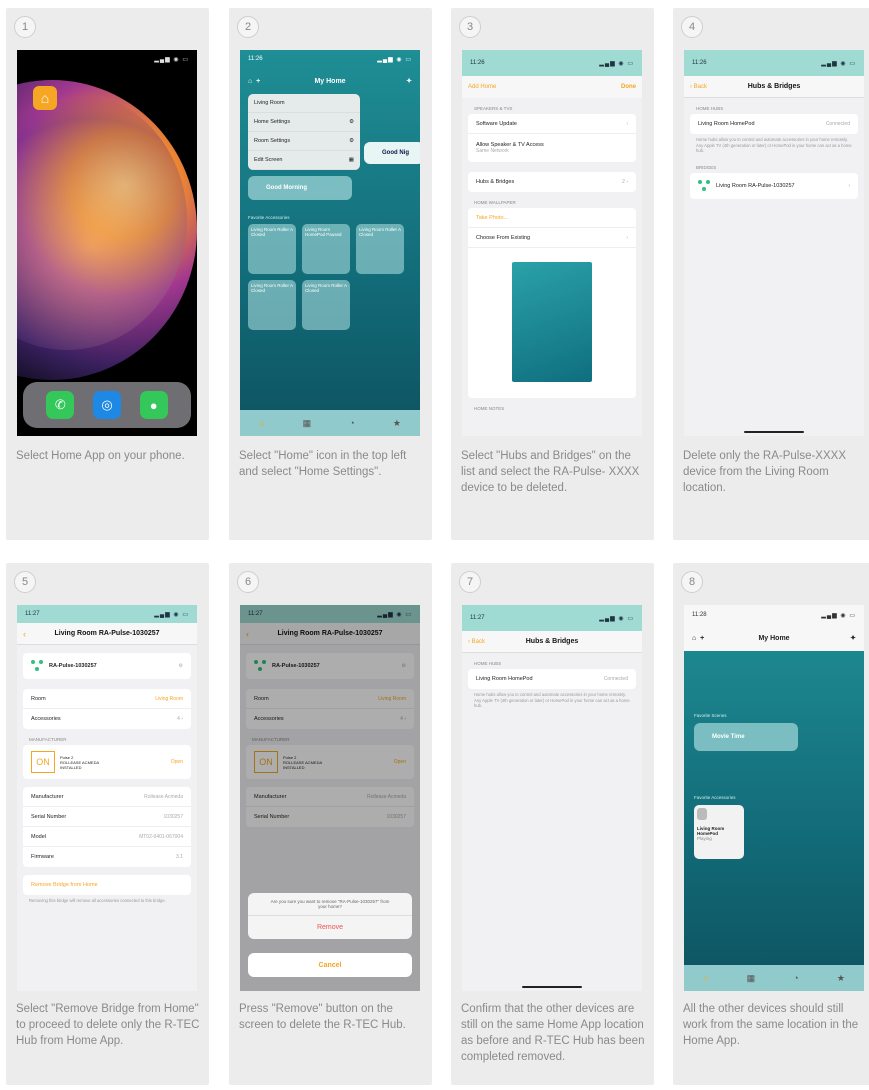 The image size is (869, 1090). What do you see at coordinates (495, 202) in the screenshot?
I see `section-header: Home Wallpaper` at bounding box center [495, 202].